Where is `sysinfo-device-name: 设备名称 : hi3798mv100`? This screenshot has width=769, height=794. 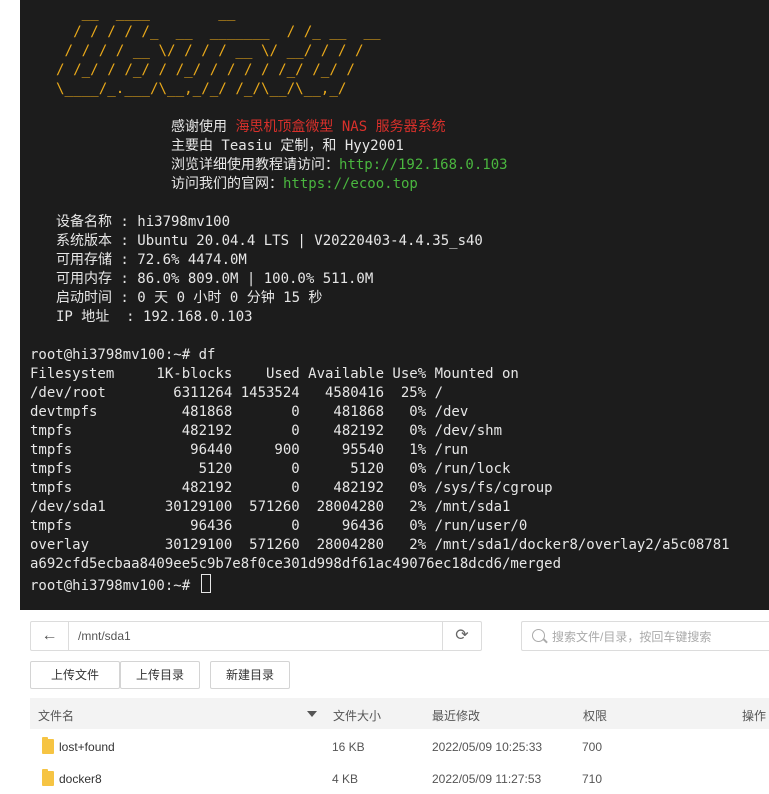 sysinfo-device-name: 设备名称 : hi3798mv100 is located at coordinates (143, 222).